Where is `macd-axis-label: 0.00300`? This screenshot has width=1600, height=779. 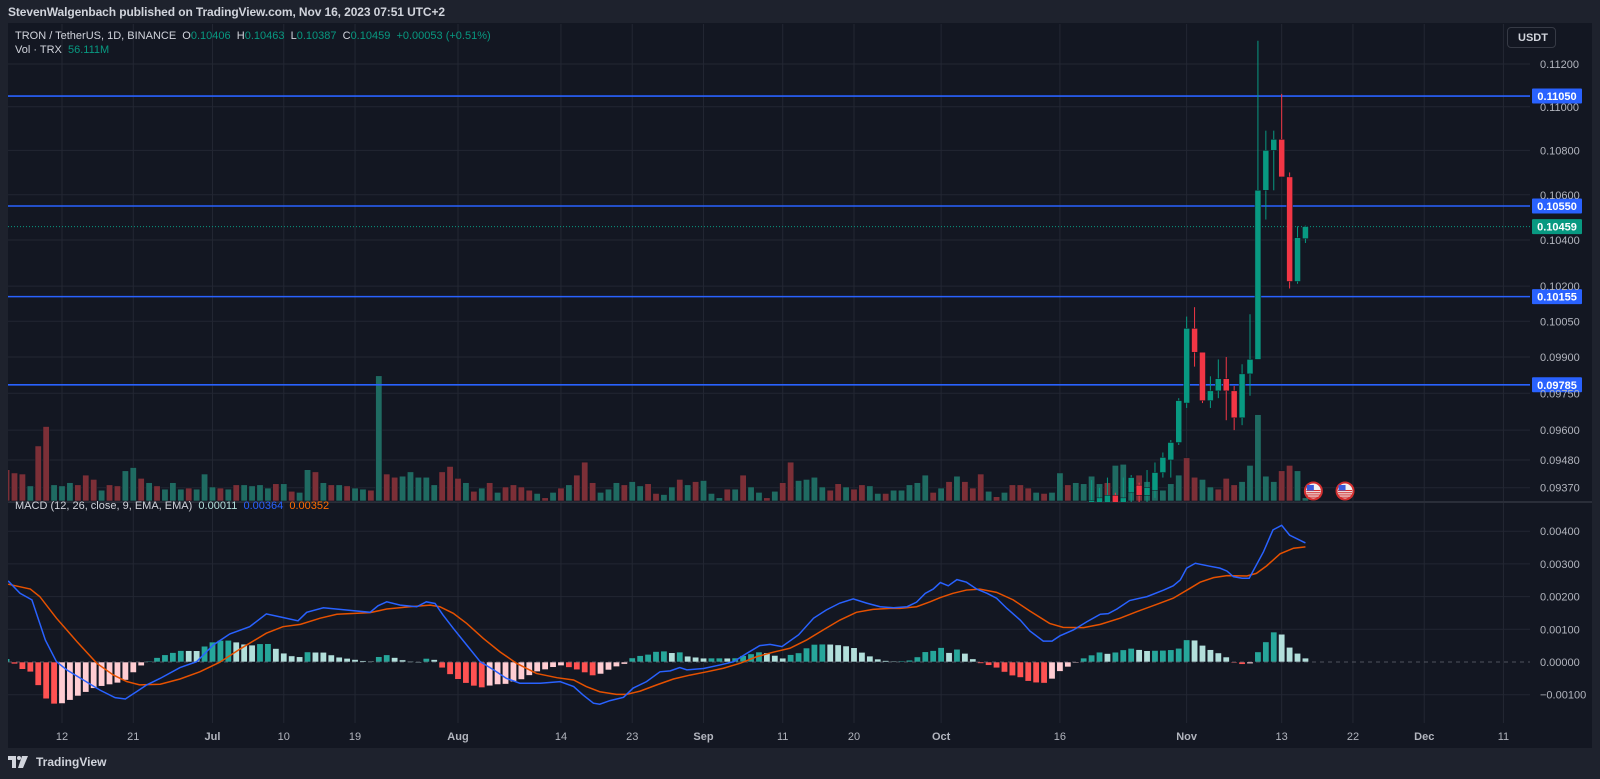
macd-axis-label: 0.00300 is located at coordinates (1560, 565).